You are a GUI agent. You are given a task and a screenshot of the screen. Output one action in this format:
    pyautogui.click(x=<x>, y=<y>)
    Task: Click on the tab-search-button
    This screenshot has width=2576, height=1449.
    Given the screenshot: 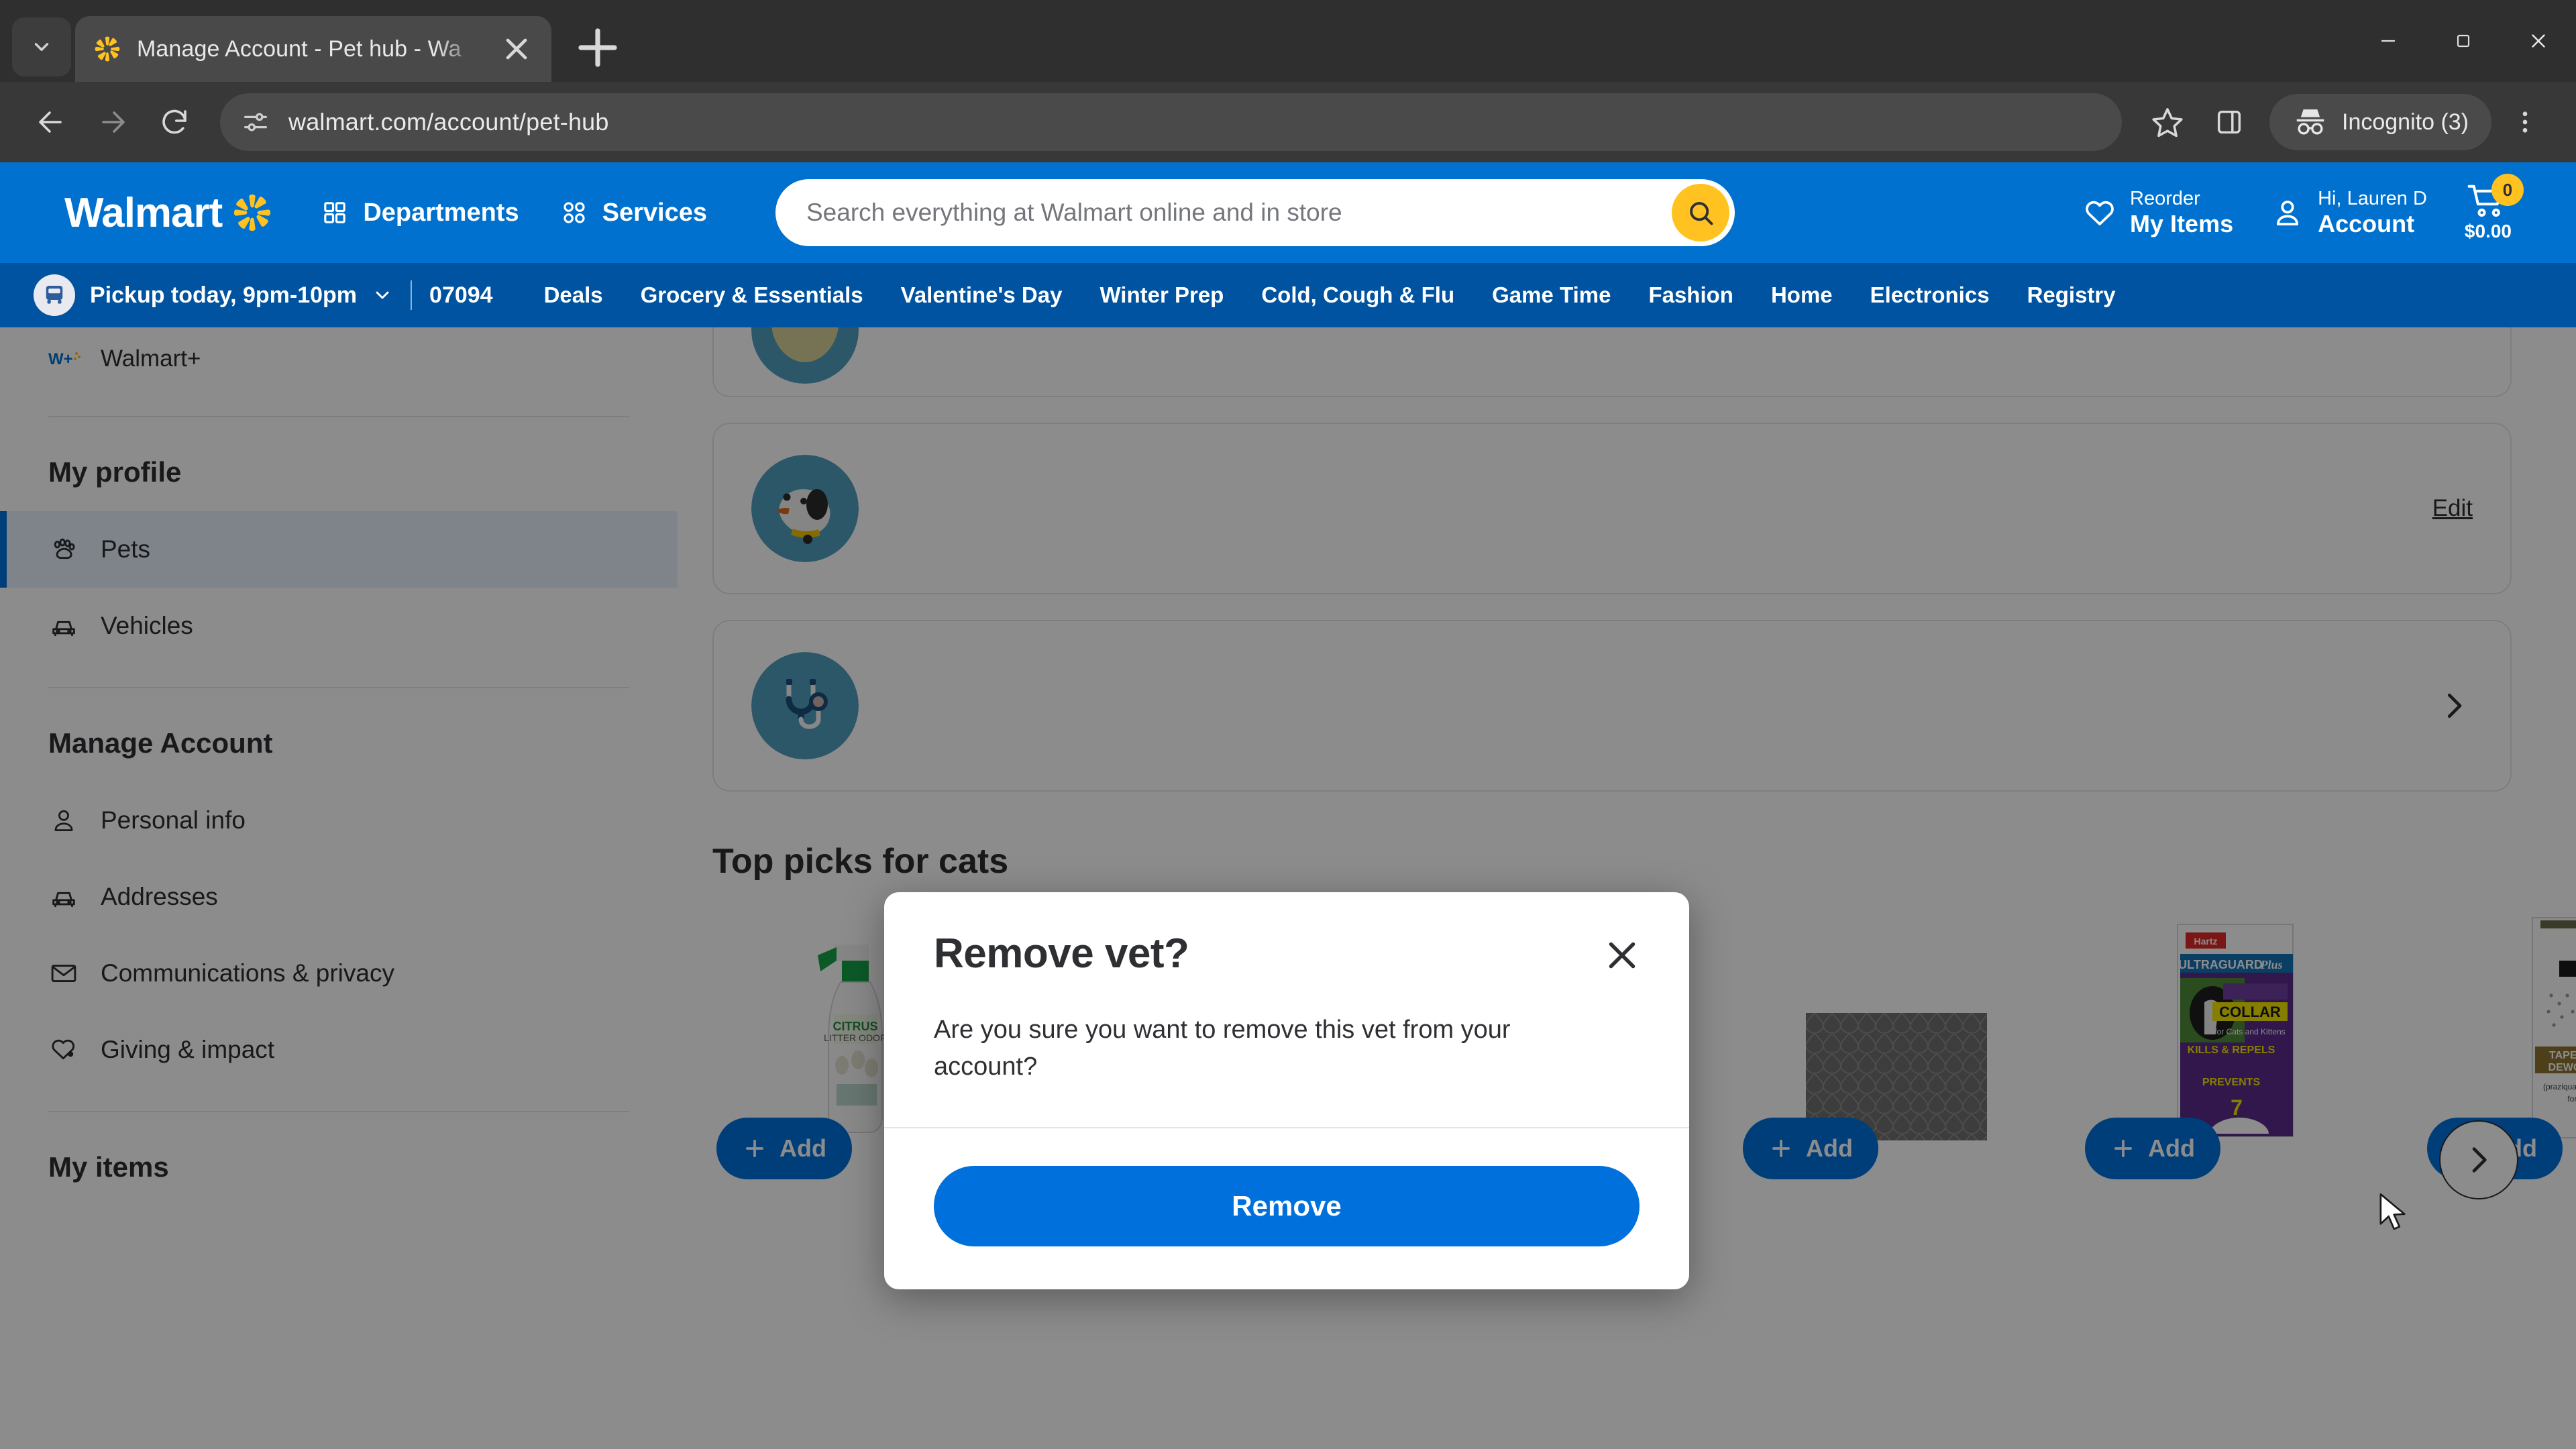 What is the action you would take?
    pyautogui.click(x=41, y=46)
    